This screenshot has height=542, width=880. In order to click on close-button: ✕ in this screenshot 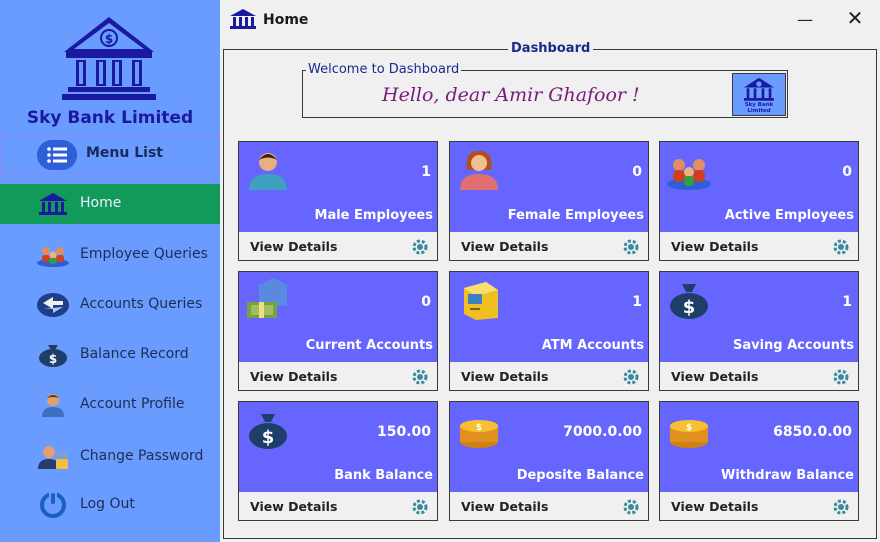, I will do `click(855, 18)`.